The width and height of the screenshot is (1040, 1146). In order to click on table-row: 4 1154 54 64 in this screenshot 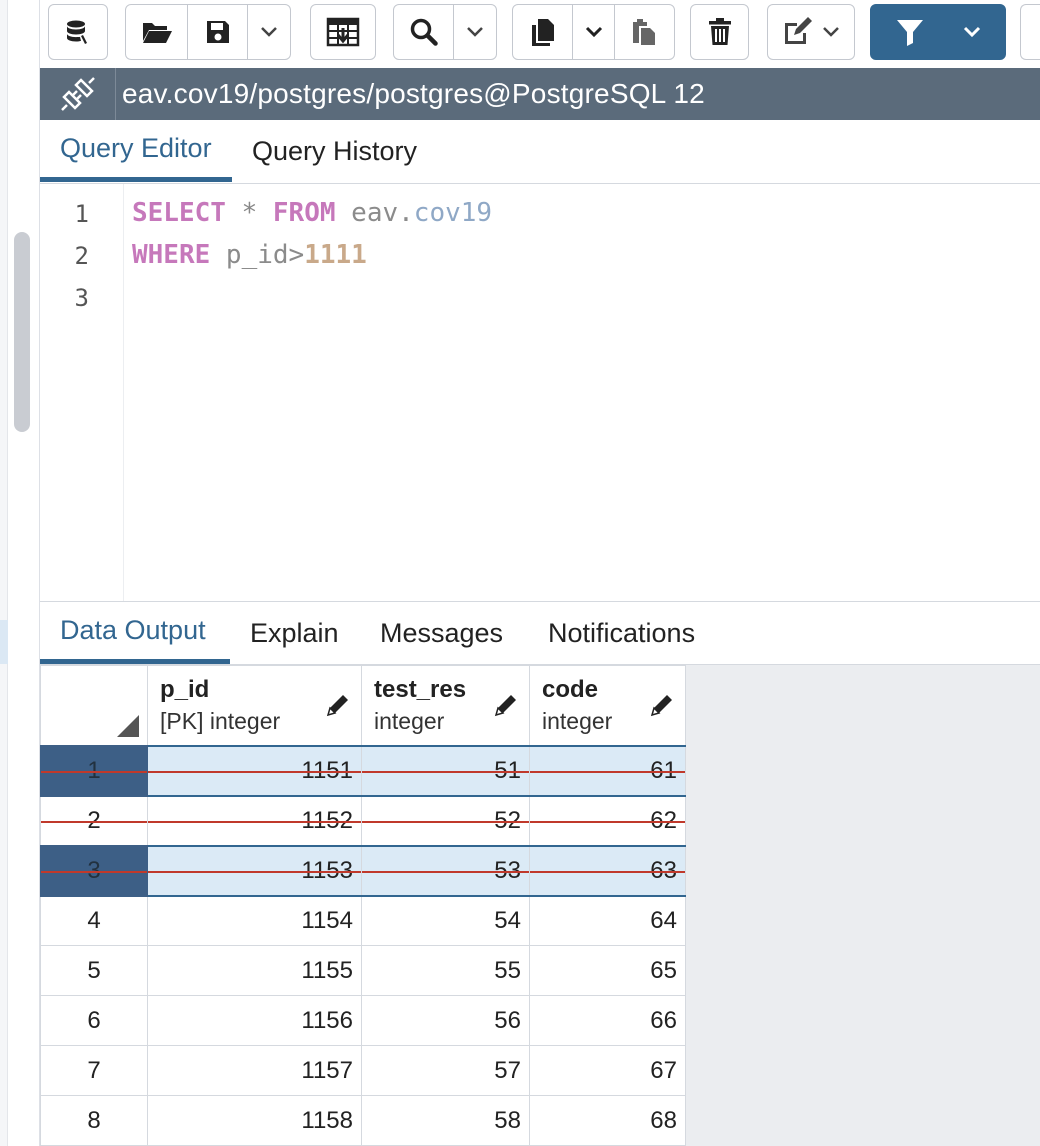, I will do `click(363, 920)`.